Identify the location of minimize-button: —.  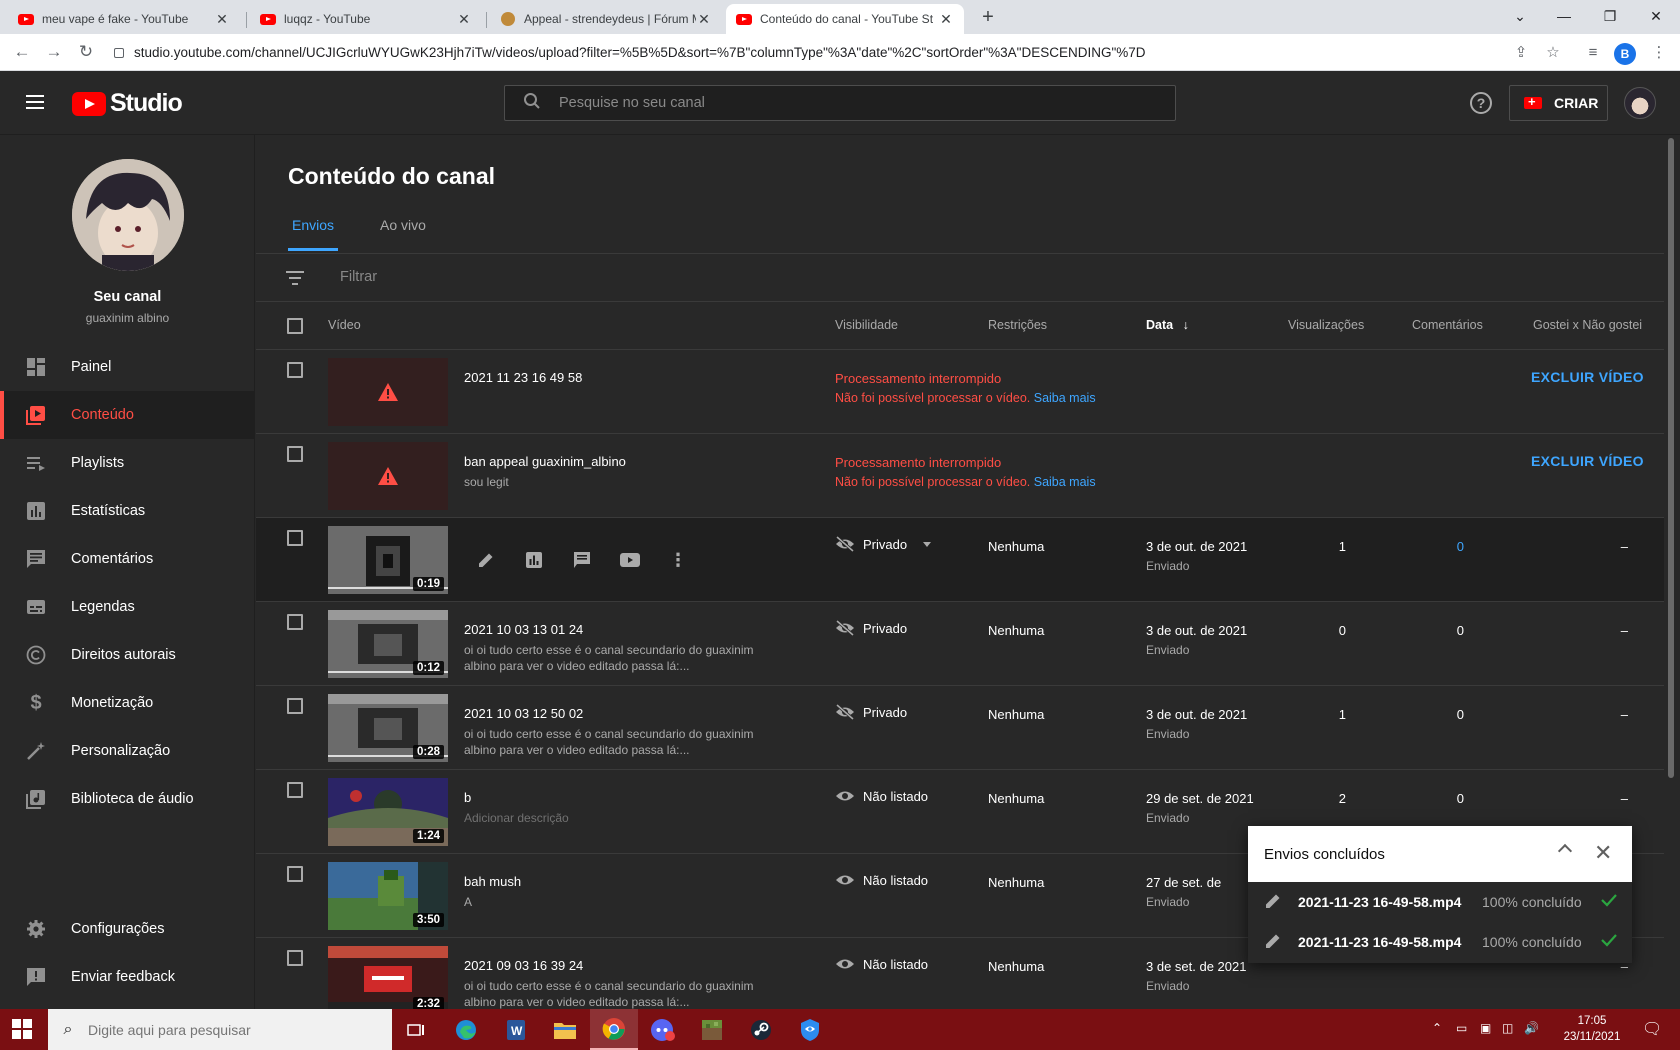
(1564, 16).